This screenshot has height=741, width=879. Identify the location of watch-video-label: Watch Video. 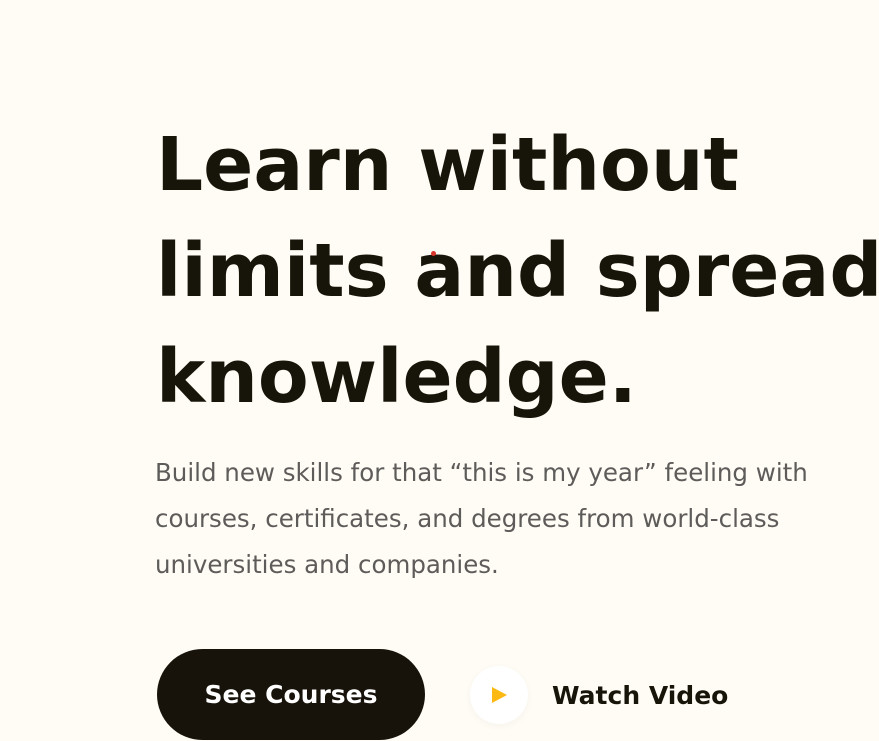
(640, 695).